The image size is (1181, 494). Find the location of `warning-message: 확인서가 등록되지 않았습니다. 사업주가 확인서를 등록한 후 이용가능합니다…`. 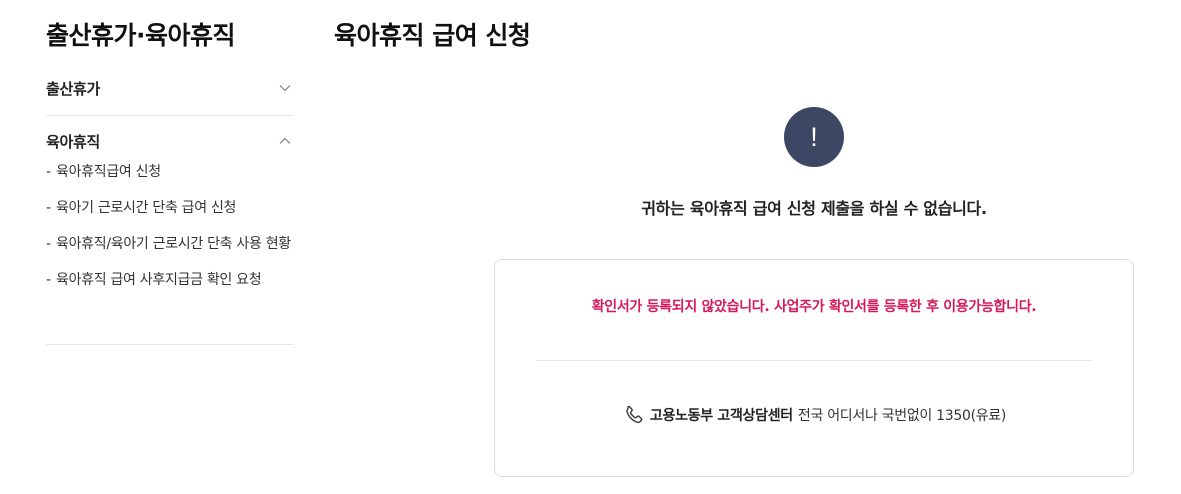

warning-message: 확인서가 등록되지 않았습니다. 사업주가 확인서를 등록한 후 이용가능합니다… is located at coordinates (814, 307).